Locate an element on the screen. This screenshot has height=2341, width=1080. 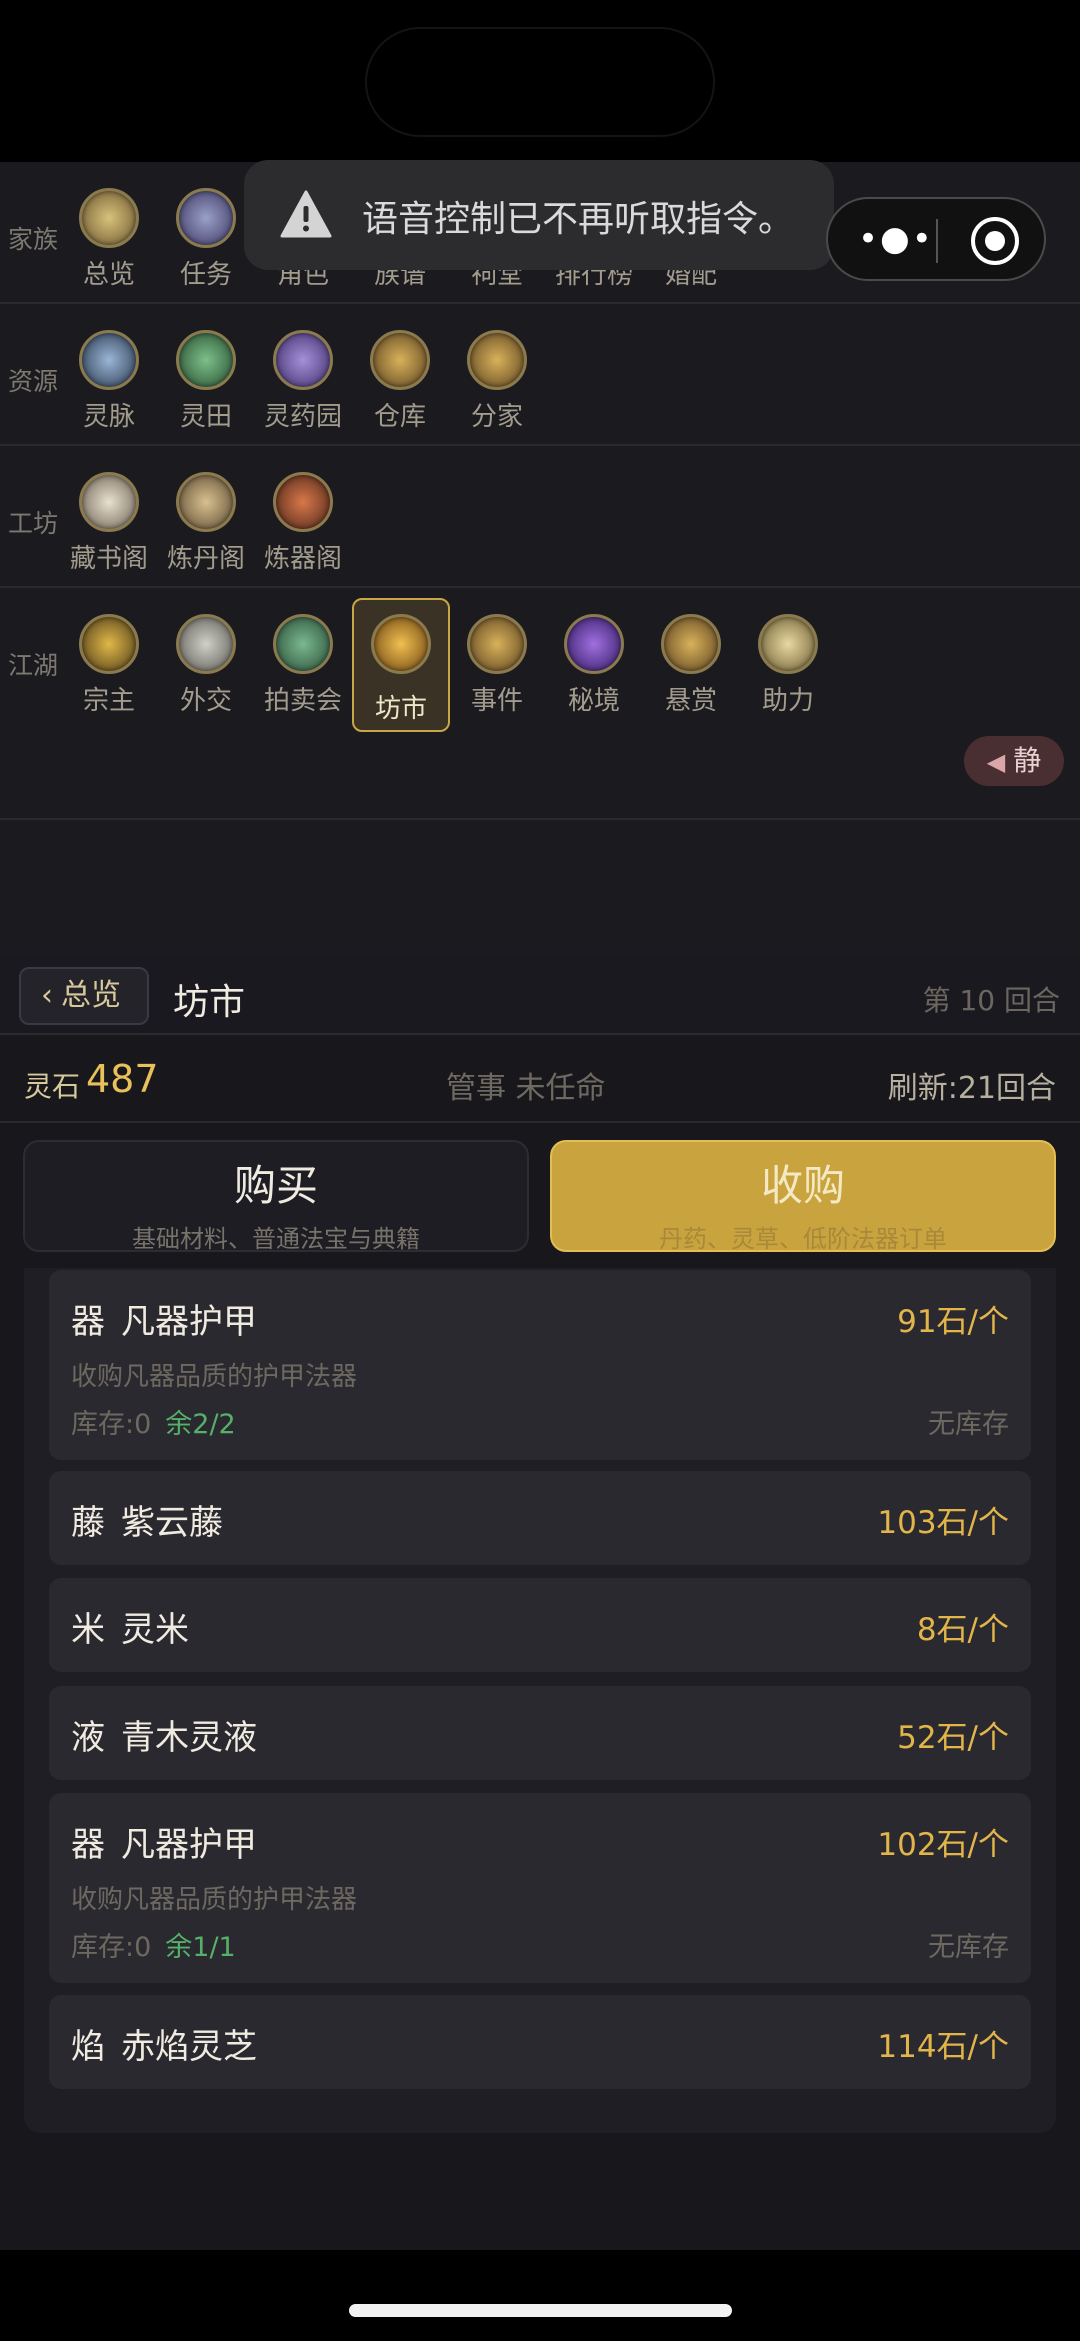
more-icon: •●• is located at coordinates (896, 239).